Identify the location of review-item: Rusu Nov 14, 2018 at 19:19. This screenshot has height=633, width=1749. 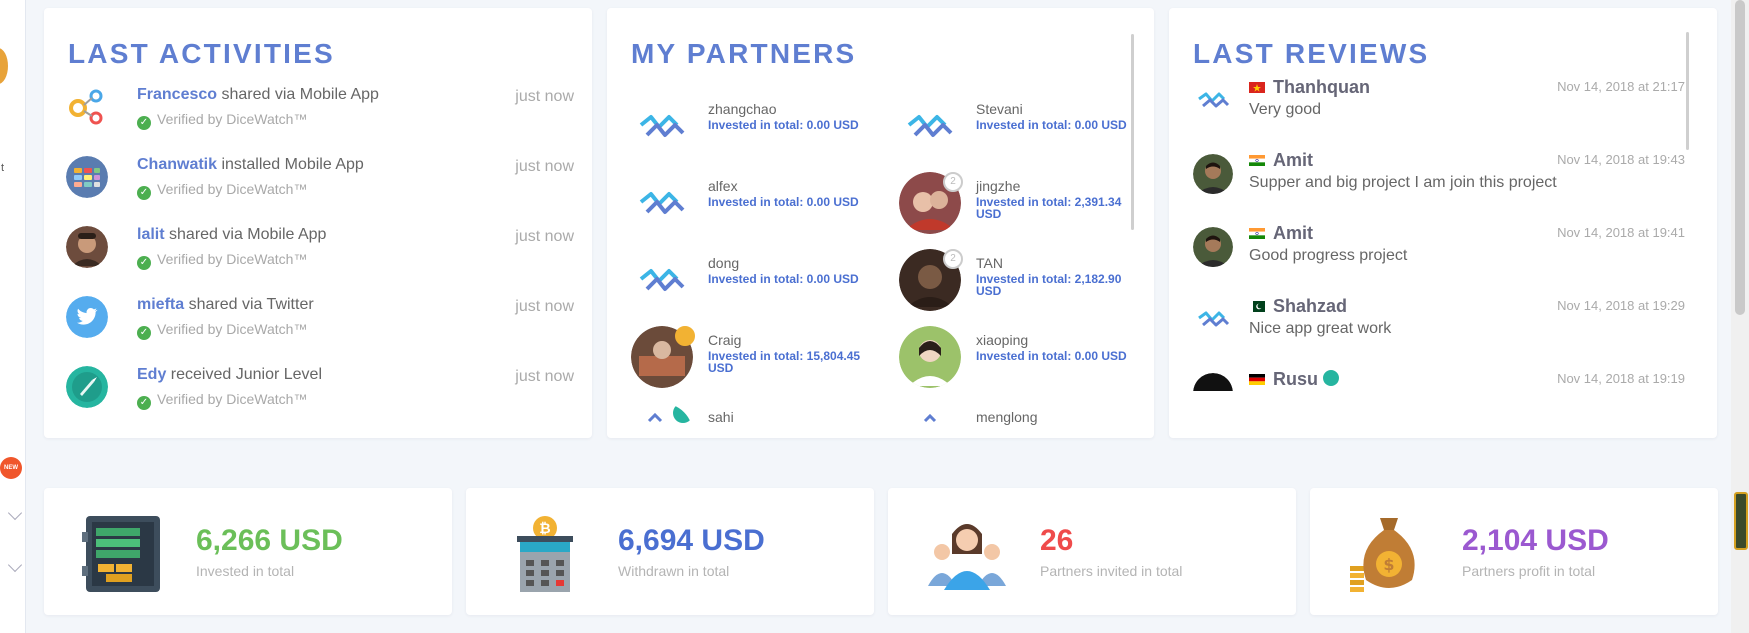
(1439, 380).